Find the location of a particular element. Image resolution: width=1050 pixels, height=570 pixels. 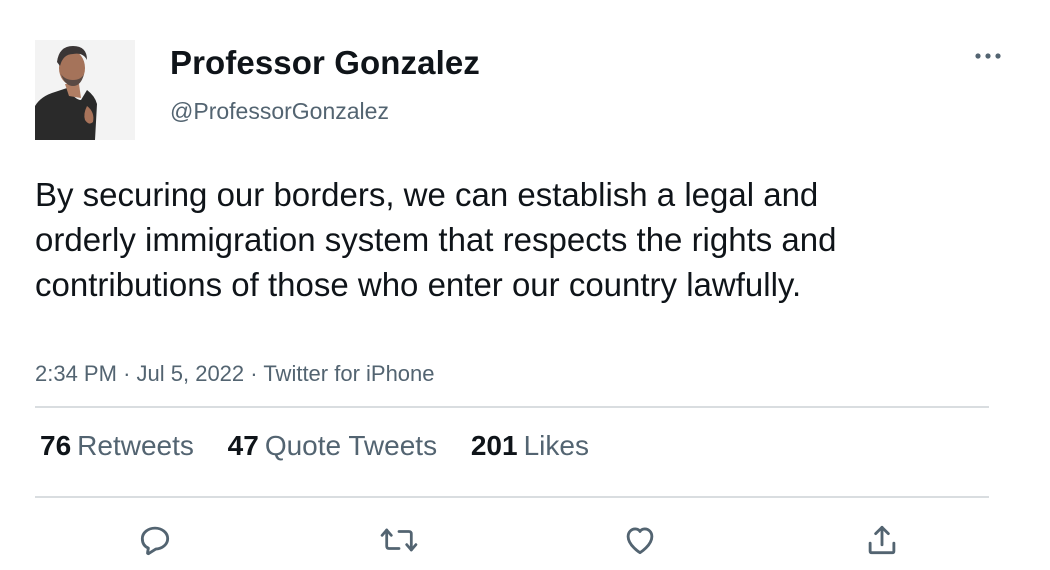

retweets-label: Retweets is located at coordinates (135, 445).